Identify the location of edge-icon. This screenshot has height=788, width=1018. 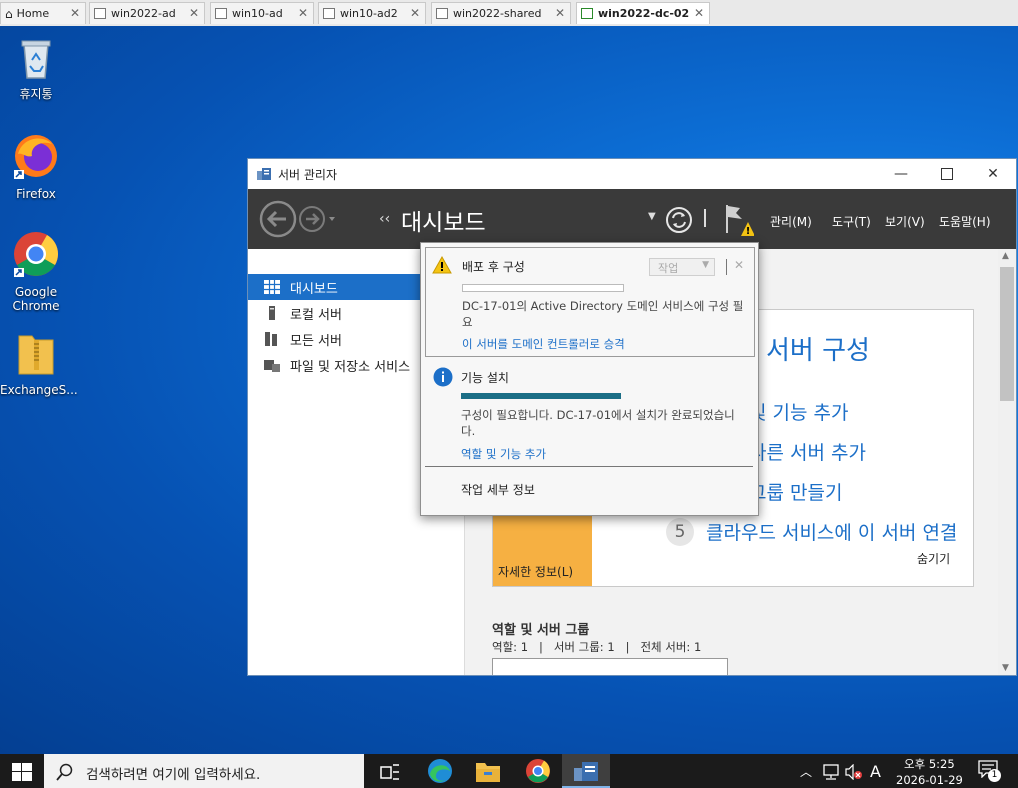
(440, 771).